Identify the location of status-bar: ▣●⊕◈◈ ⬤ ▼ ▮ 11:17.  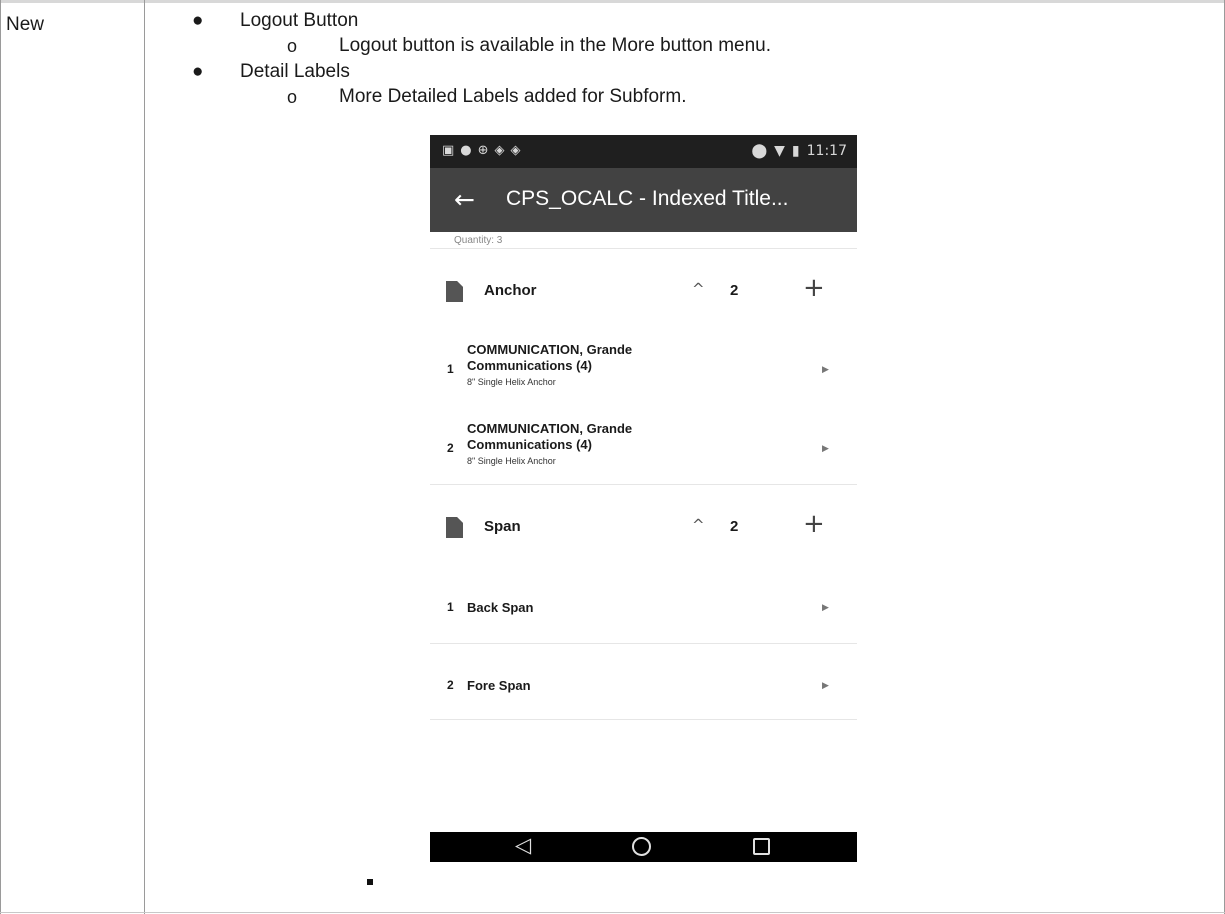
(643, 151).